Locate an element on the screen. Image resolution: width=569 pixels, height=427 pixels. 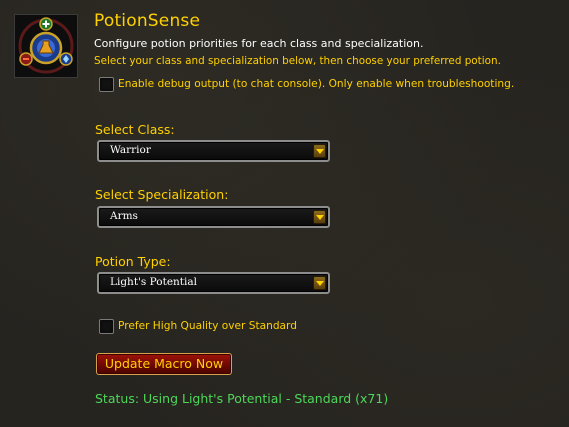
quality-checkbox is located at coordinates (106, 326).